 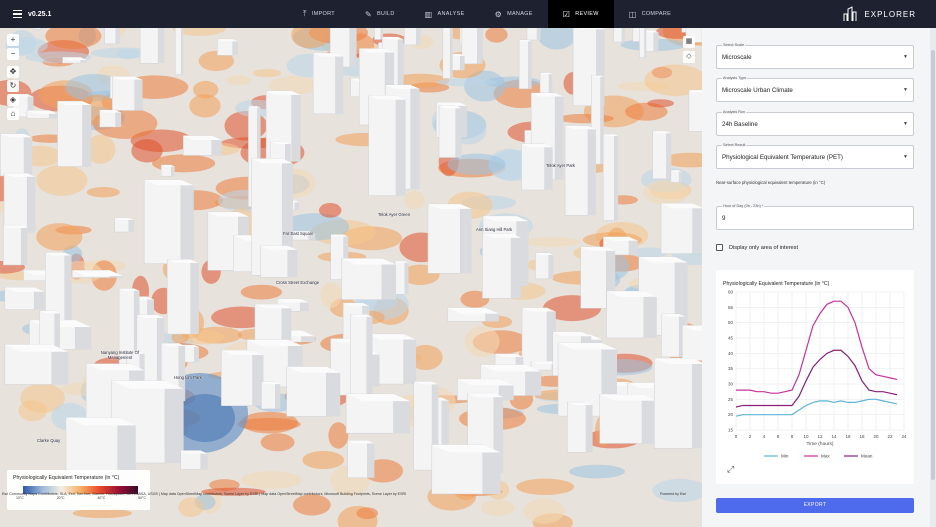 What do you see at coordinates (689, 42) in the screenshot?
I see `grid-view-icon: ▦` at bounding box center [689, 42].